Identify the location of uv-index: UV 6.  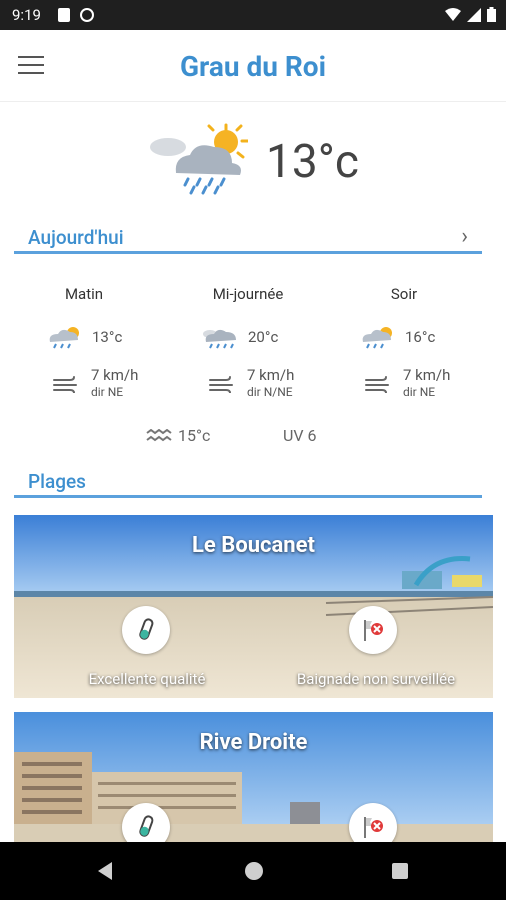
(300, 435).